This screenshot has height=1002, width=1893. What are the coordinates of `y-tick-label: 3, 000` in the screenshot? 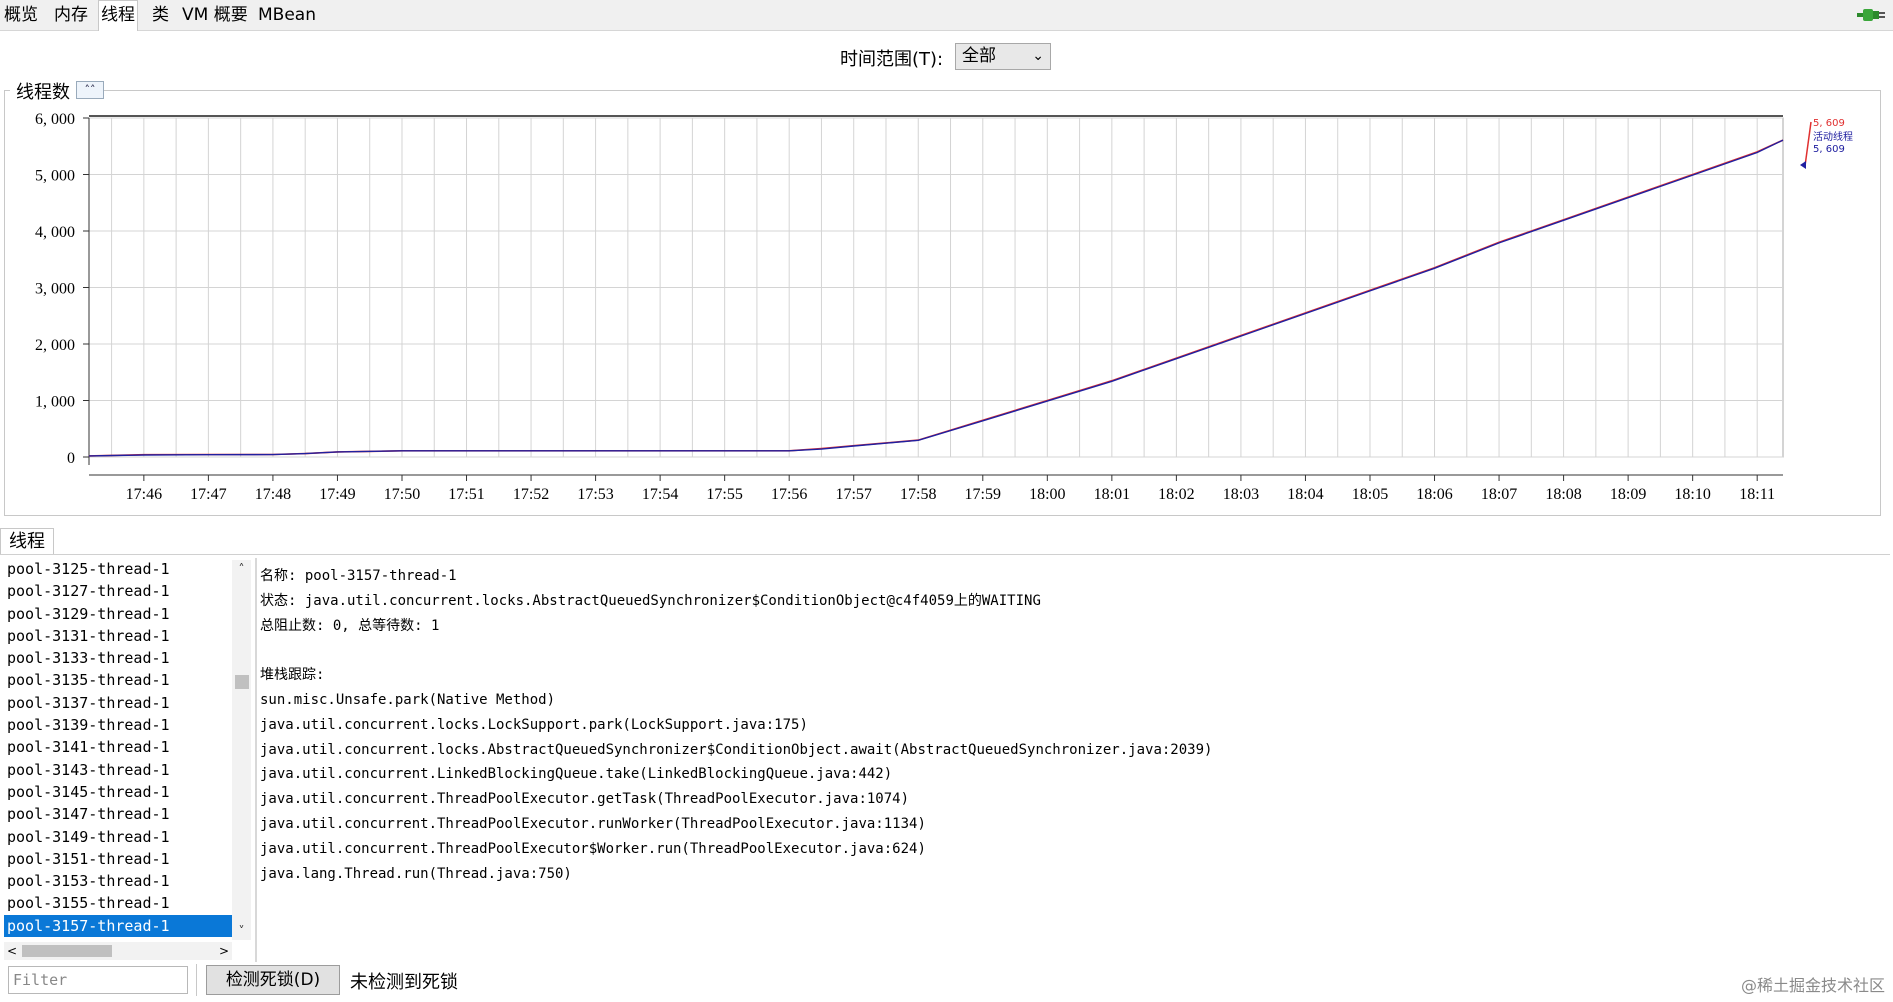 It's located at (55, 289).